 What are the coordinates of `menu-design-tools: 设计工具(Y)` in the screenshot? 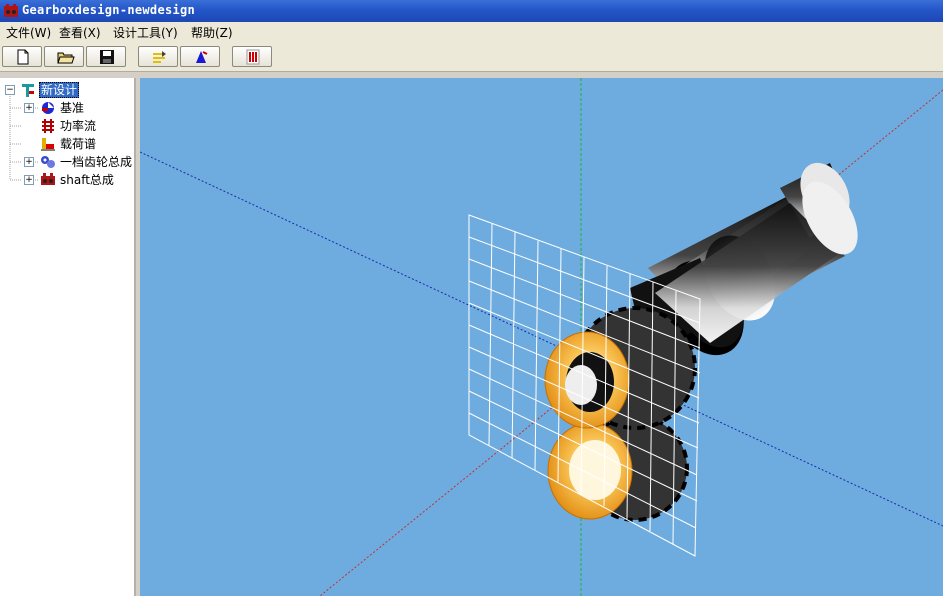 It's located at (145, 33).